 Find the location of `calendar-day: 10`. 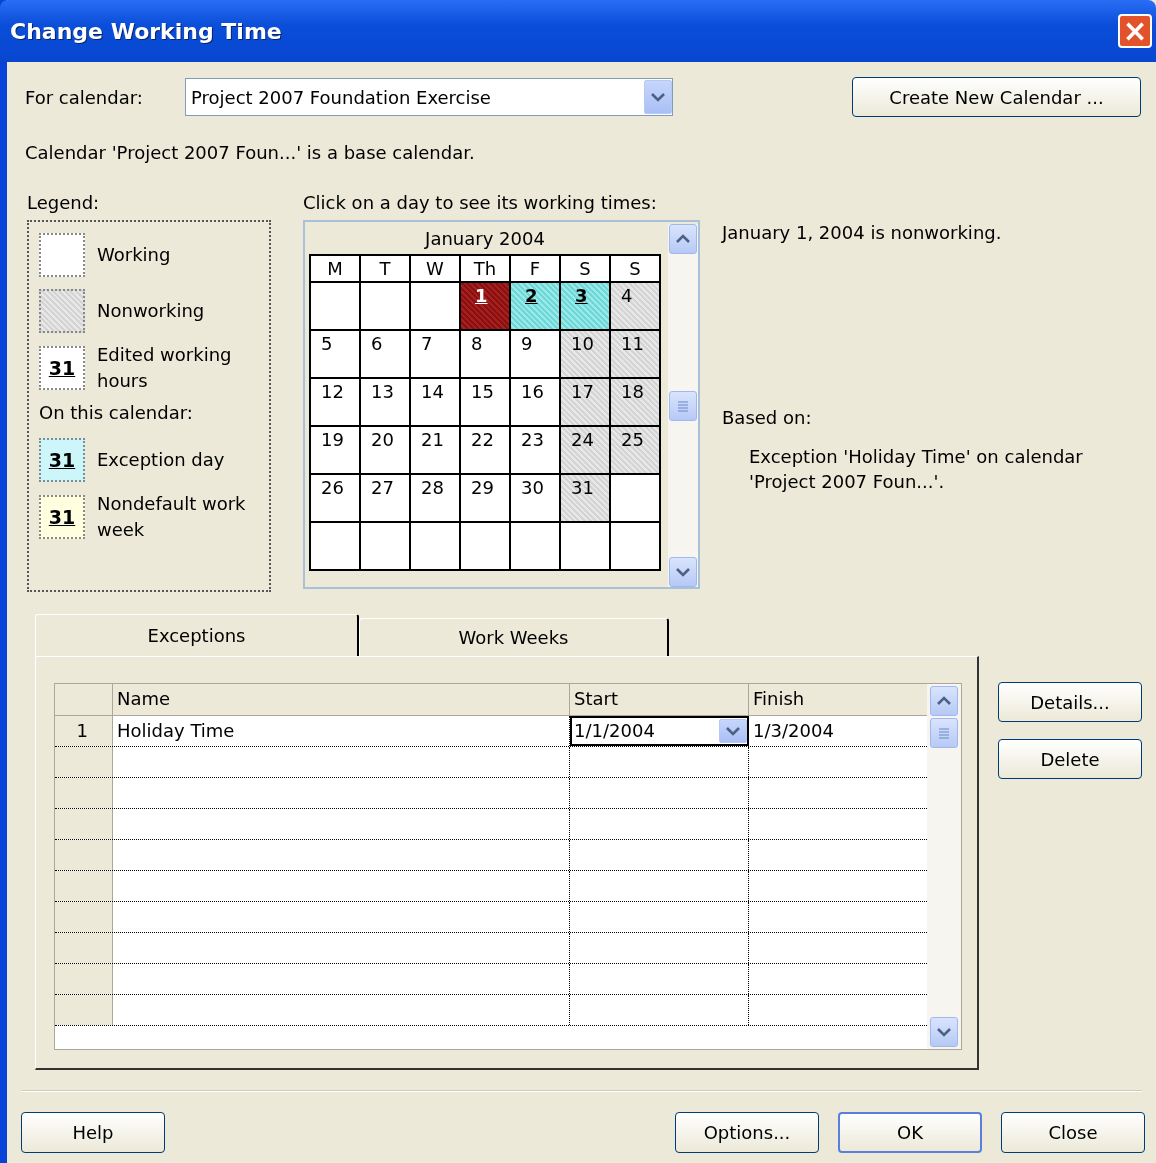

calendar-day: 10 is located at coordinates (586, 355).